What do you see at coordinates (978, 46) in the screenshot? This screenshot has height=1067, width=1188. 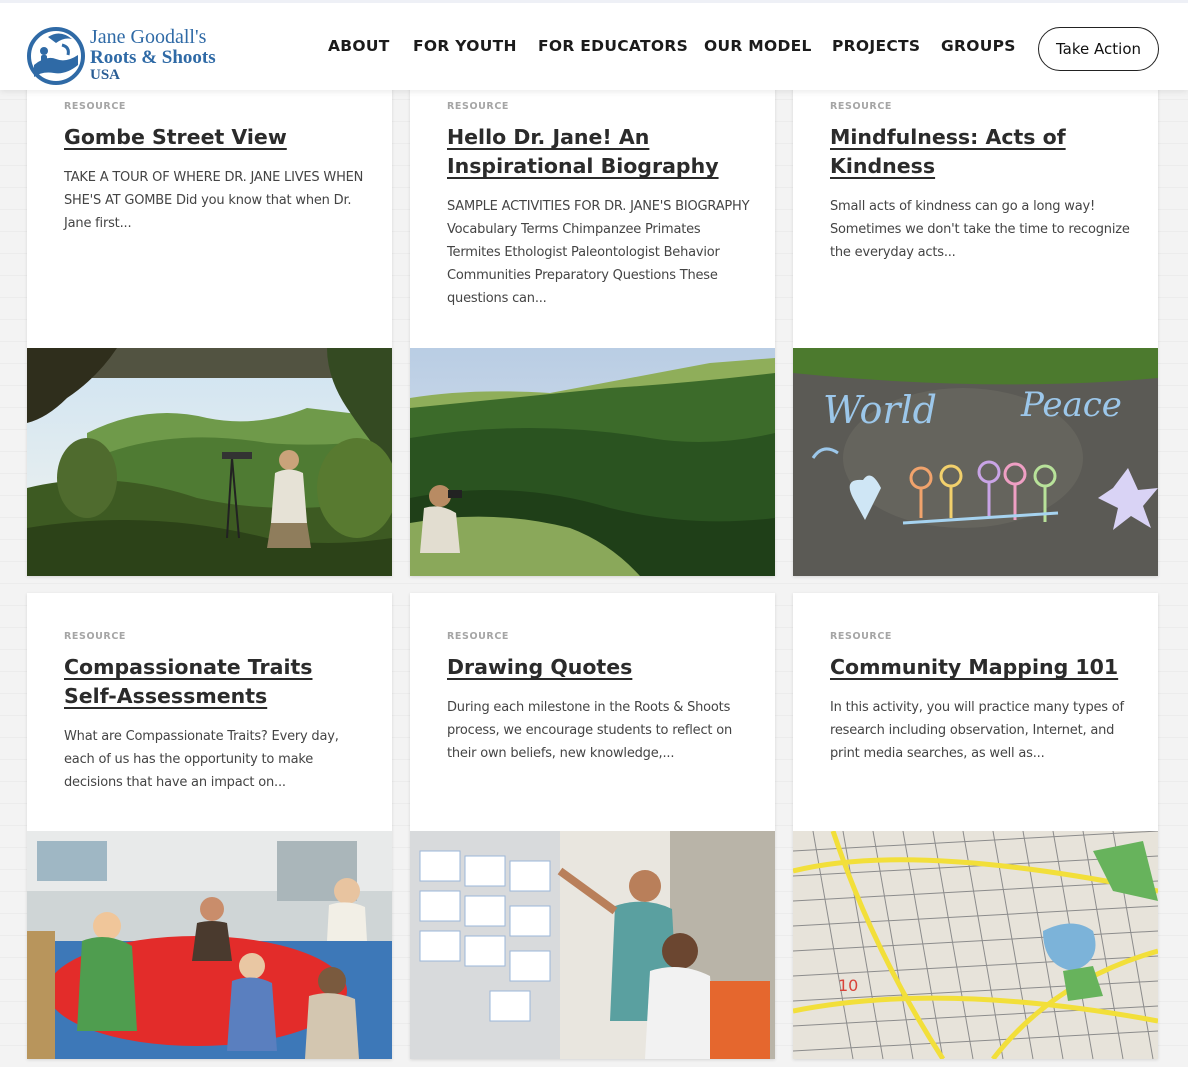 I see `nav-groups: GROUPS` at bounding box center [978, 46].